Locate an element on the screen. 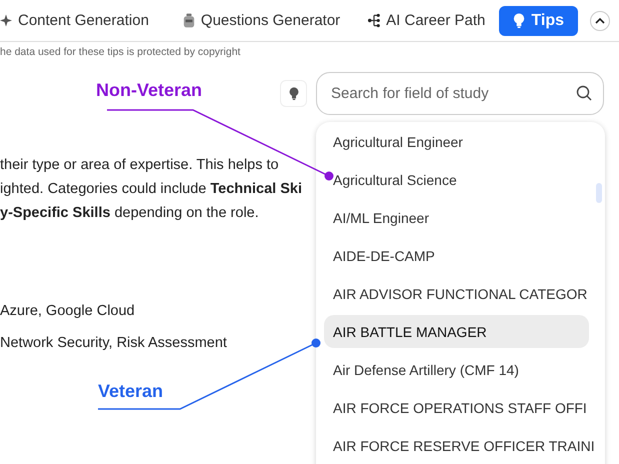 The width and height of the screenshot is (619, 464). dropdown-option: Agricultural Science is located at coordinates (459, 179).